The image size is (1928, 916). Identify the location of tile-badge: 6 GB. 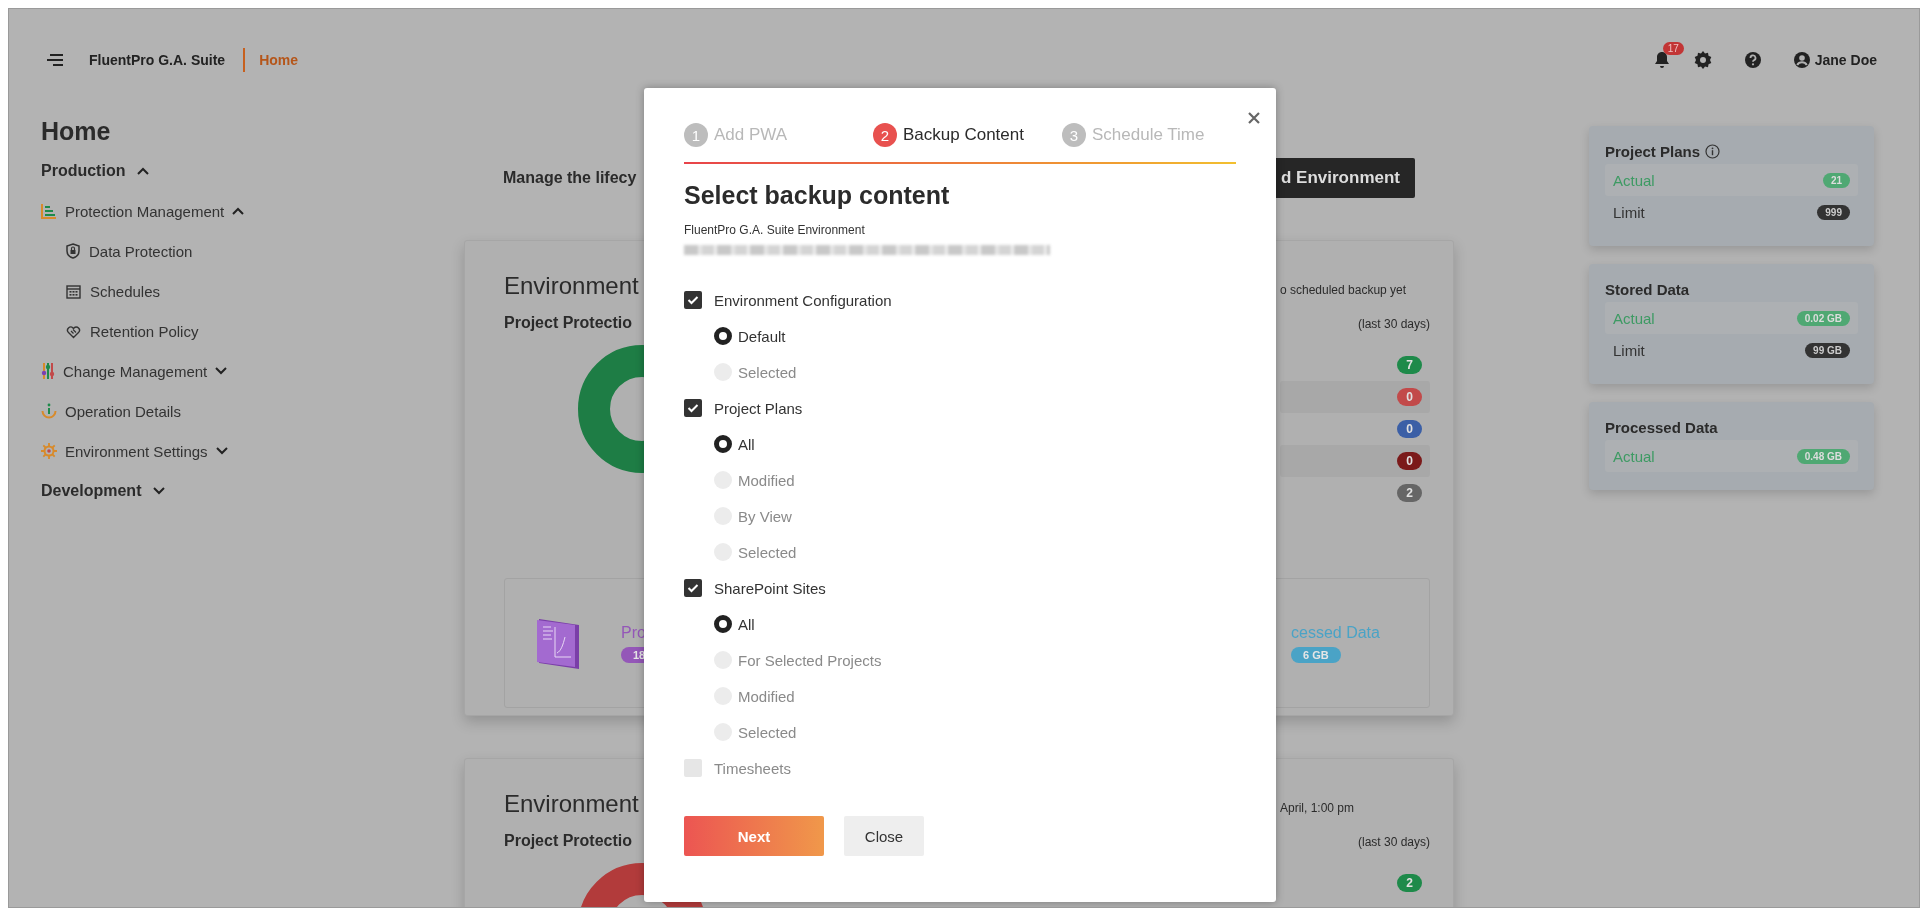
(1316, 654).